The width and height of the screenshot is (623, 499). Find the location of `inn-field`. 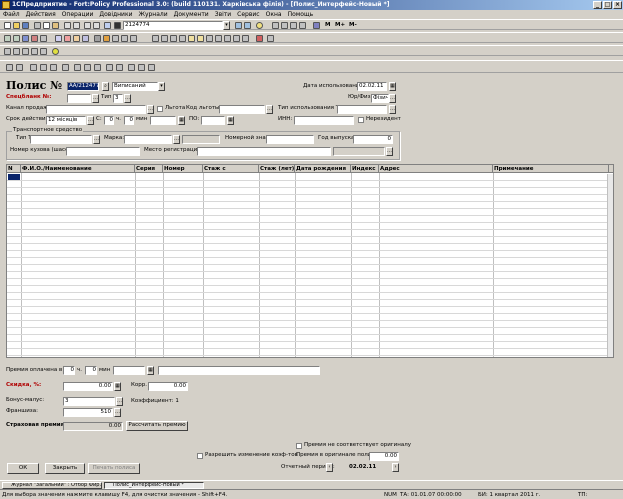

inn-field is located at coordinates (324, 120).